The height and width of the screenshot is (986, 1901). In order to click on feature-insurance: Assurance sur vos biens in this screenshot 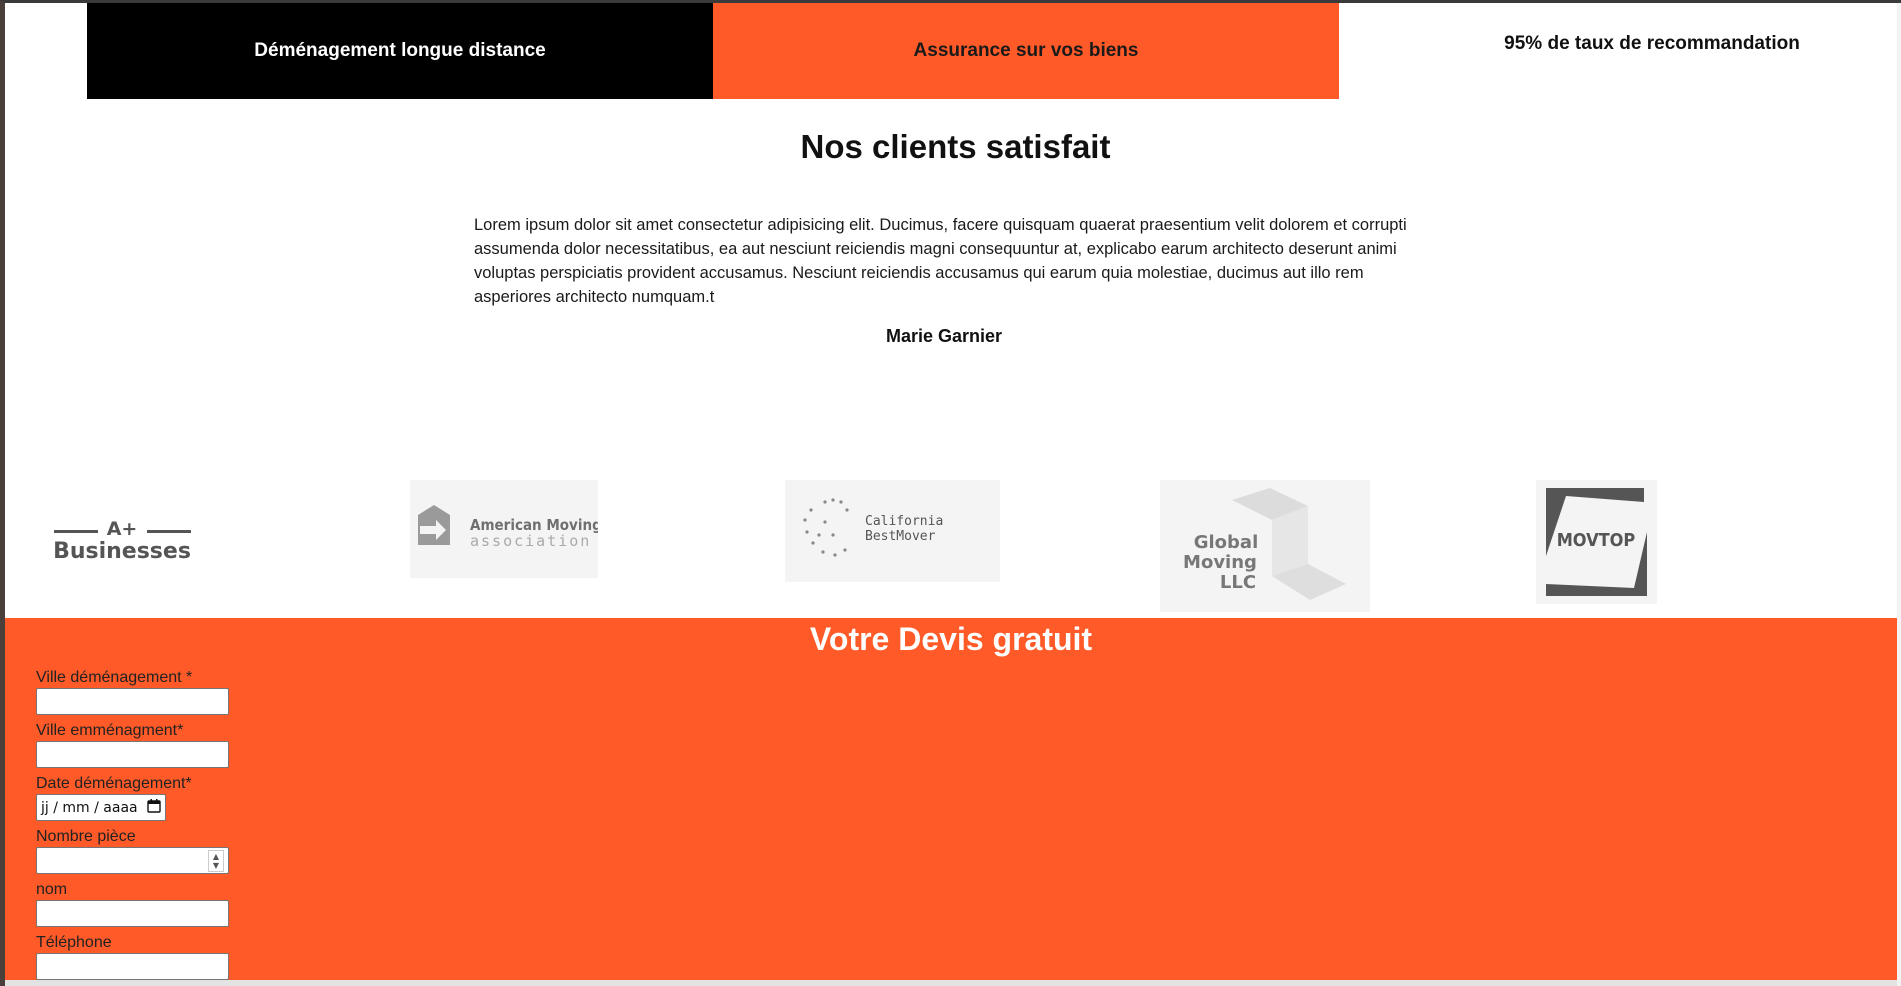, I will do `click(1026, 51)`.